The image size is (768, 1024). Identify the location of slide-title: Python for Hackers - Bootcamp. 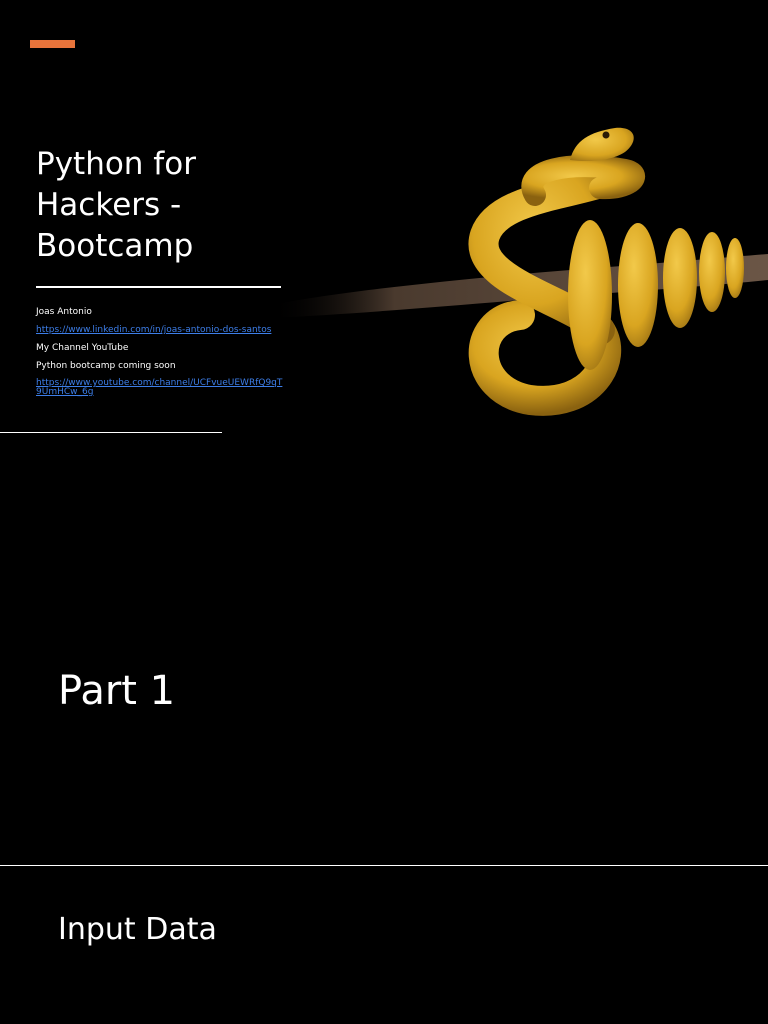
(116, 205).